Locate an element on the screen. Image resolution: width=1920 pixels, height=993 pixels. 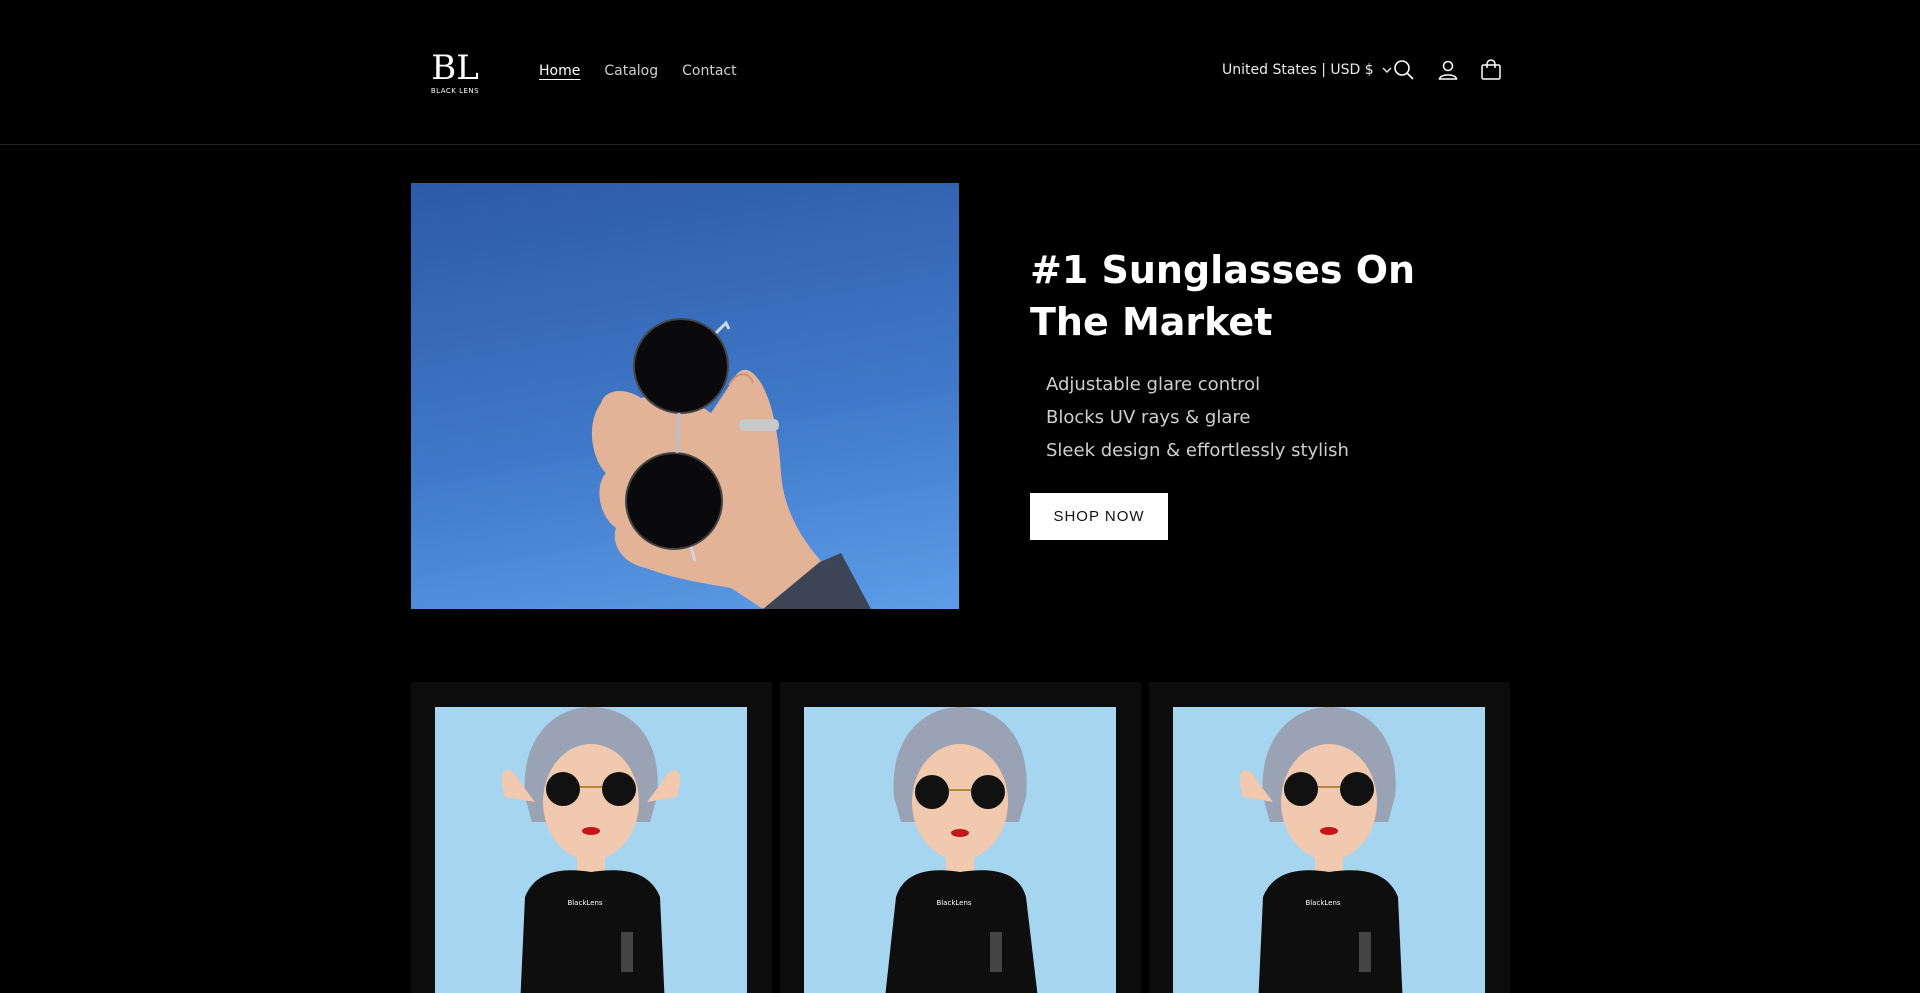
hero-image is located at coordinates (685, 396).